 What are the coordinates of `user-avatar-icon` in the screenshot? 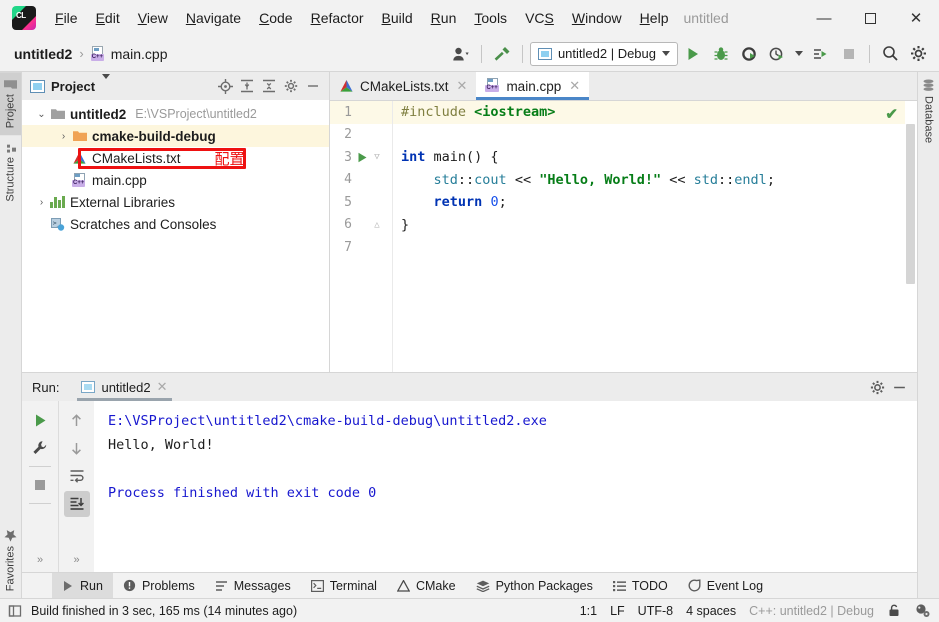 It's located at (461, 54).